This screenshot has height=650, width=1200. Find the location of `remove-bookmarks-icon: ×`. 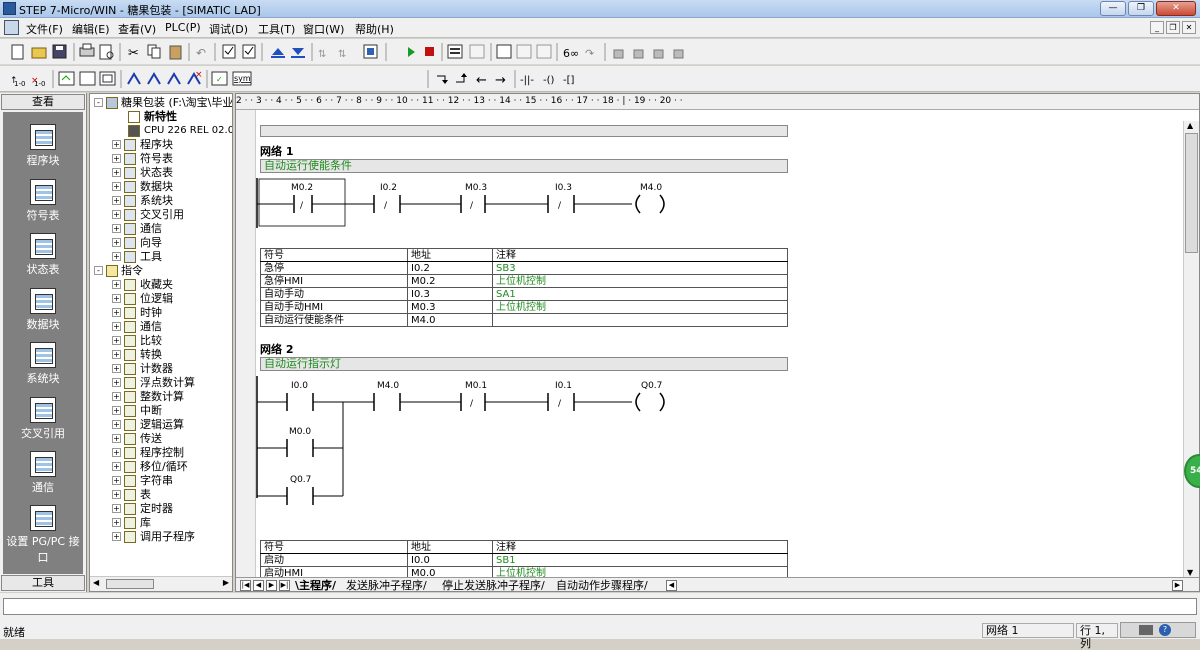

remove-bookmarks-icon: × is located at coordinates (195, 77).